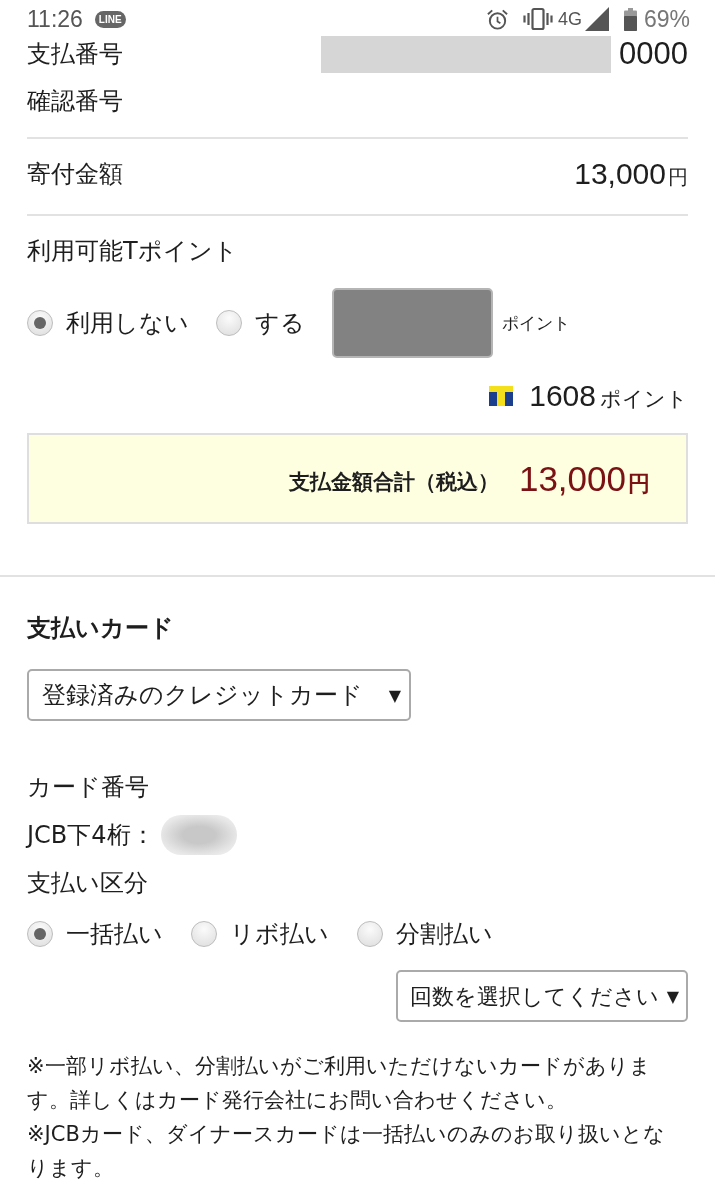 Image resolution: width=715 pixels, height=1200 pixels. Describe the element at coordinates (91, 835) in the screenshot. I see `field-label: JCB下4桁：` at that location.